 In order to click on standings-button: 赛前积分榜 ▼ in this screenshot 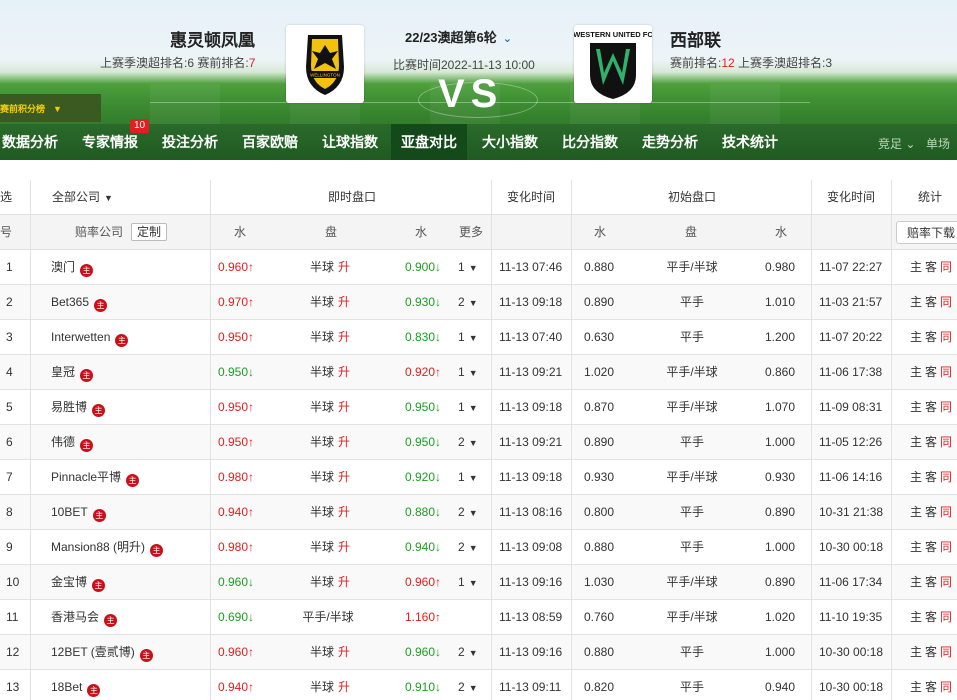, I will do `click(50, 108)`.